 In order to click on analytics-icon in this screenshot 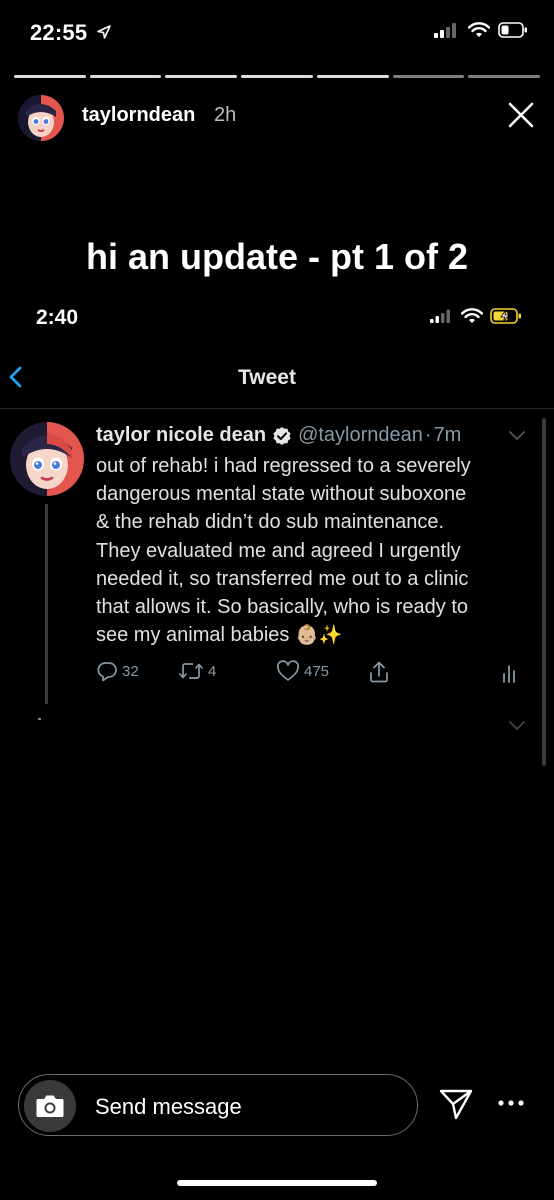, I will do `click(509, 673)`.